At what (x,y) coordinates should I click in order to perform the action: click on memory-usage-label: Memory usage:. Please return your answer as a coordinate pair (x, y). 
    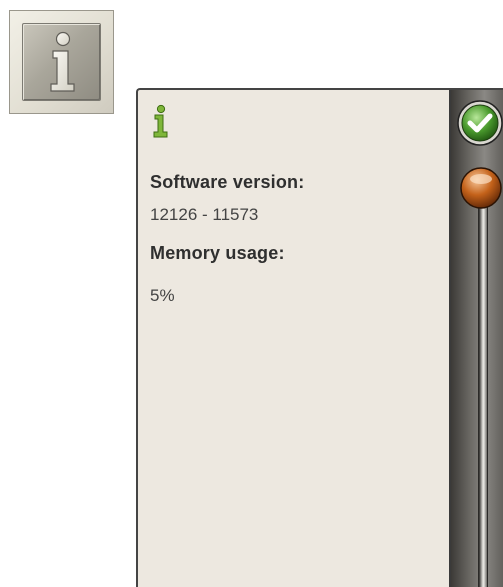
    Looking at the image, I should click on (217, 253).